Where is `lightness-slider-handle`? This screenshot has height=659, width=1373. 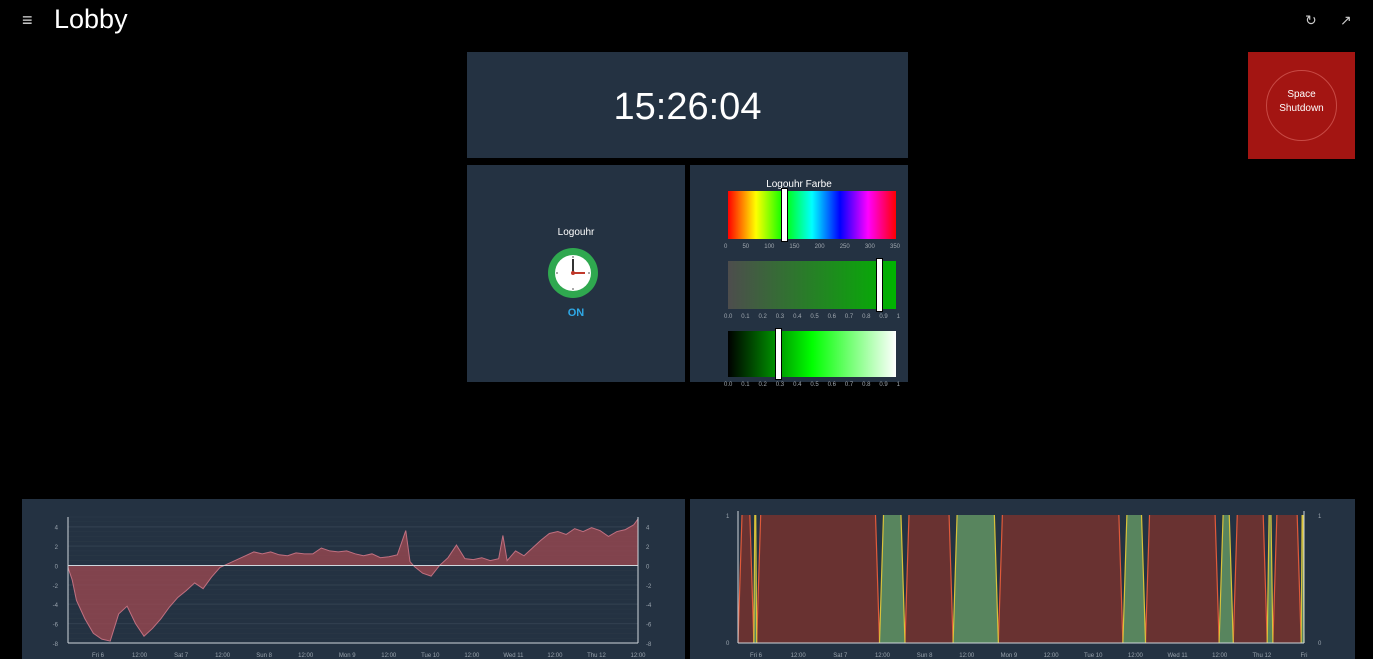 lightness-slider-handle is located at coordinates (779, 354).